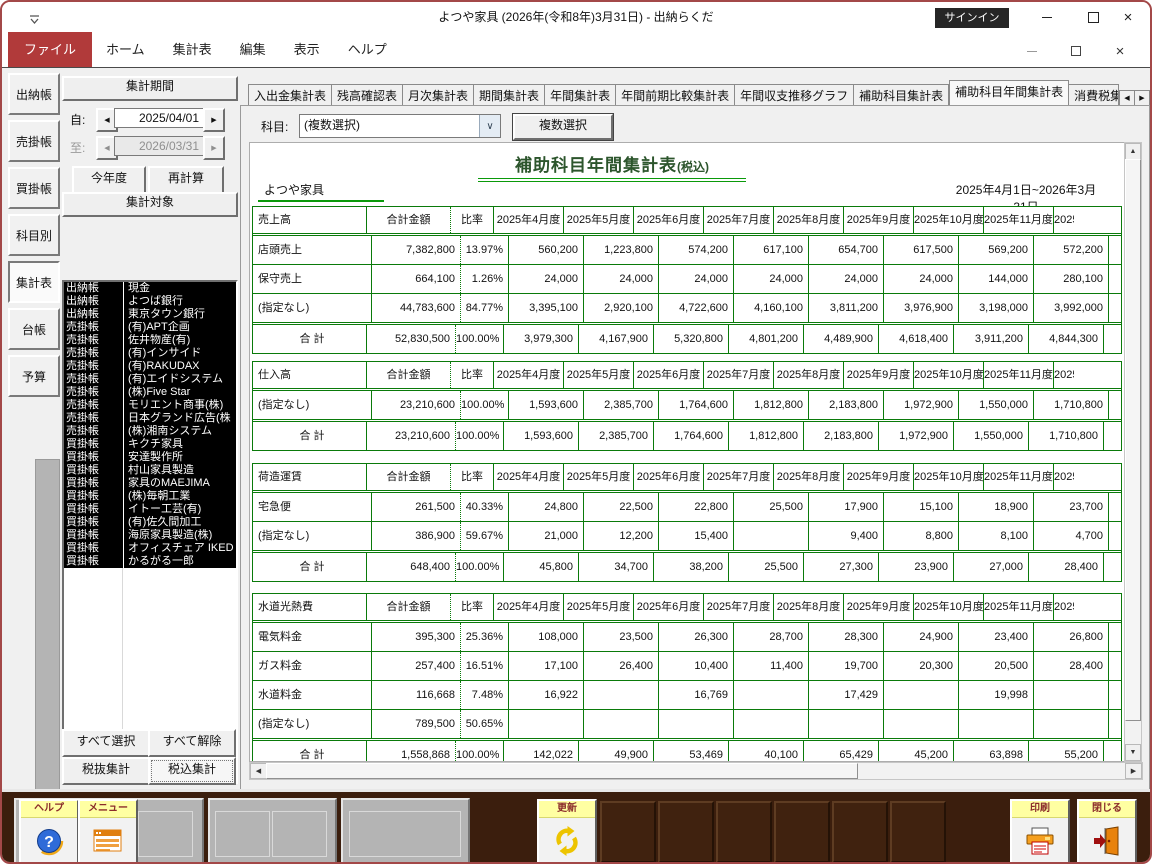 This screenshot has height=864, width=1152. What do you see at coordinates (409, 220) in the screenshot?
I see `table-cell: 合計金額` at bounding box center [409, 220].